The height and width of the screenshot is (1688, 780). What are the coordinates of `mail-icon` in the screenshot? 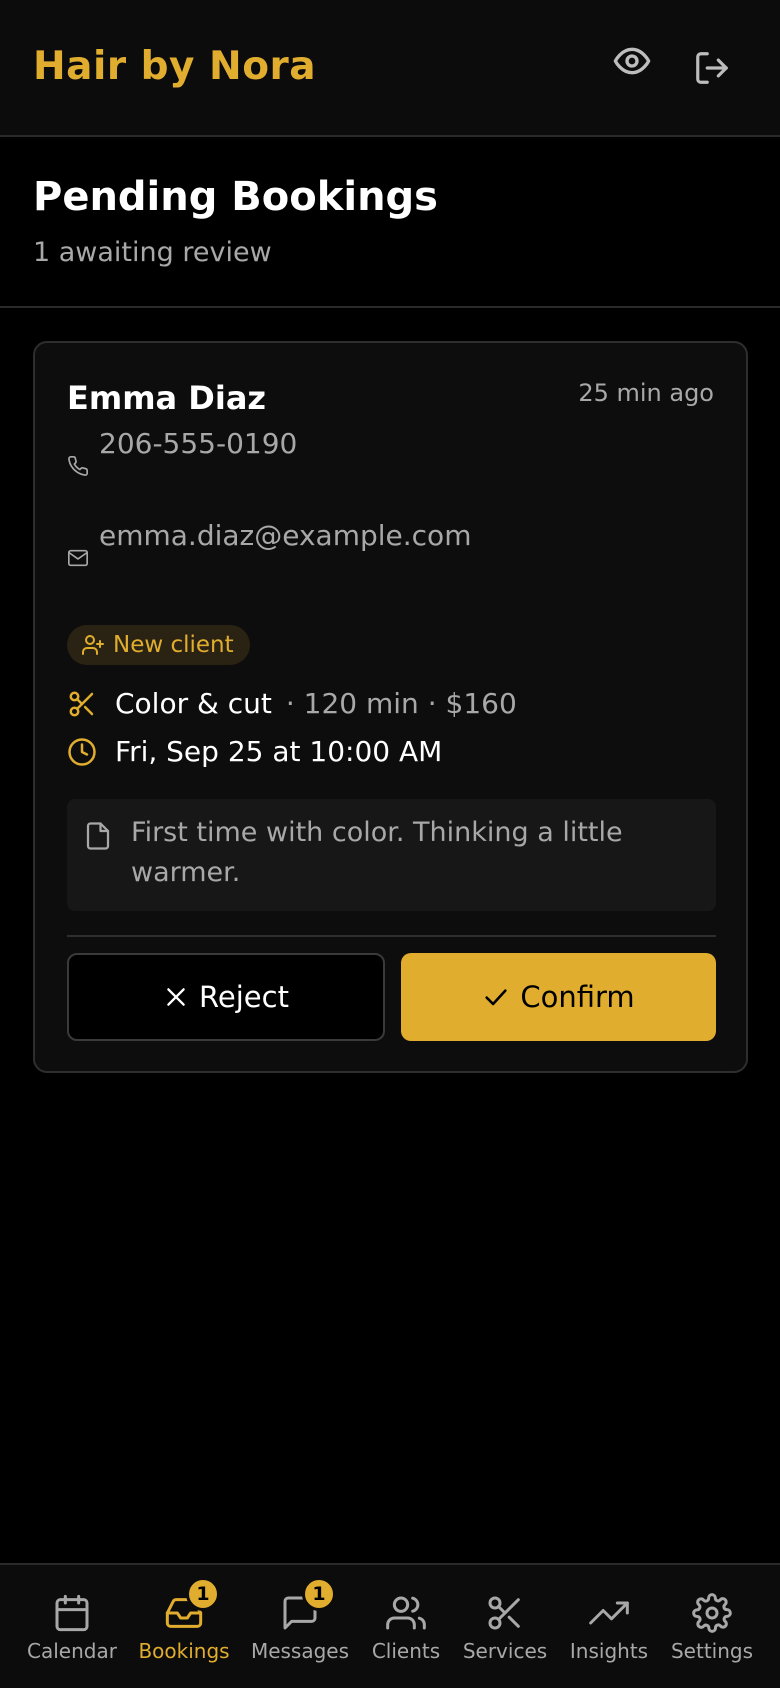 It's located at (78, 558).